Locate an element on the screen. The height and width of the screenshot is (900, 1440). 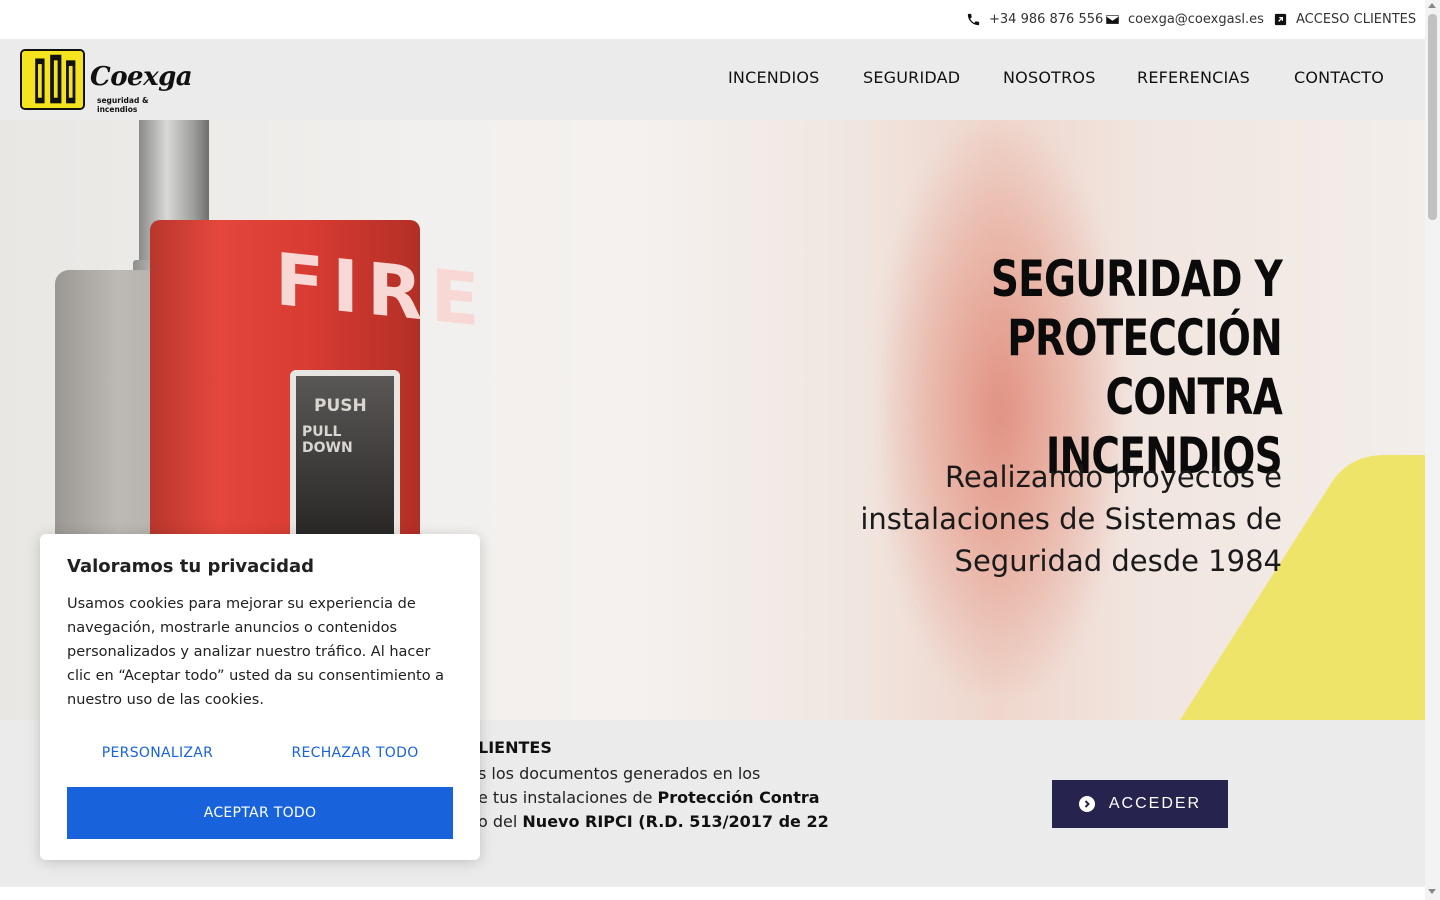
reject-all-button: RECHAZAR TODO is located at coordinates (355, 753).